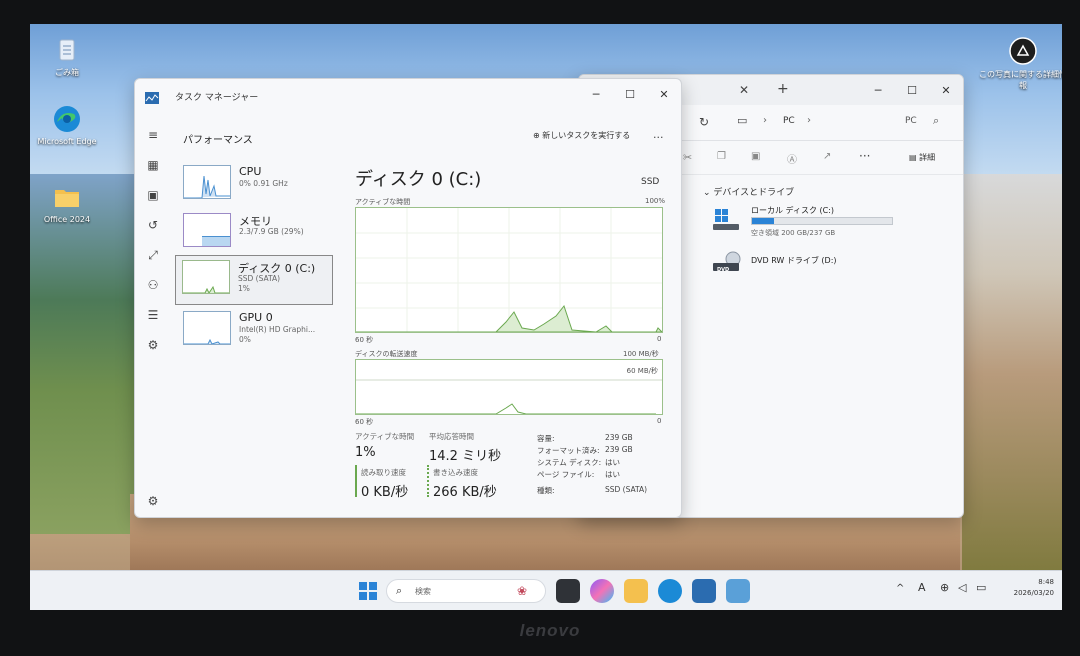 This screenshot has height=656, width=1080. Describe the element at coordinates (641, 354) in the screenshot. I see `transfer-max: 100 MB/秒` at that location.